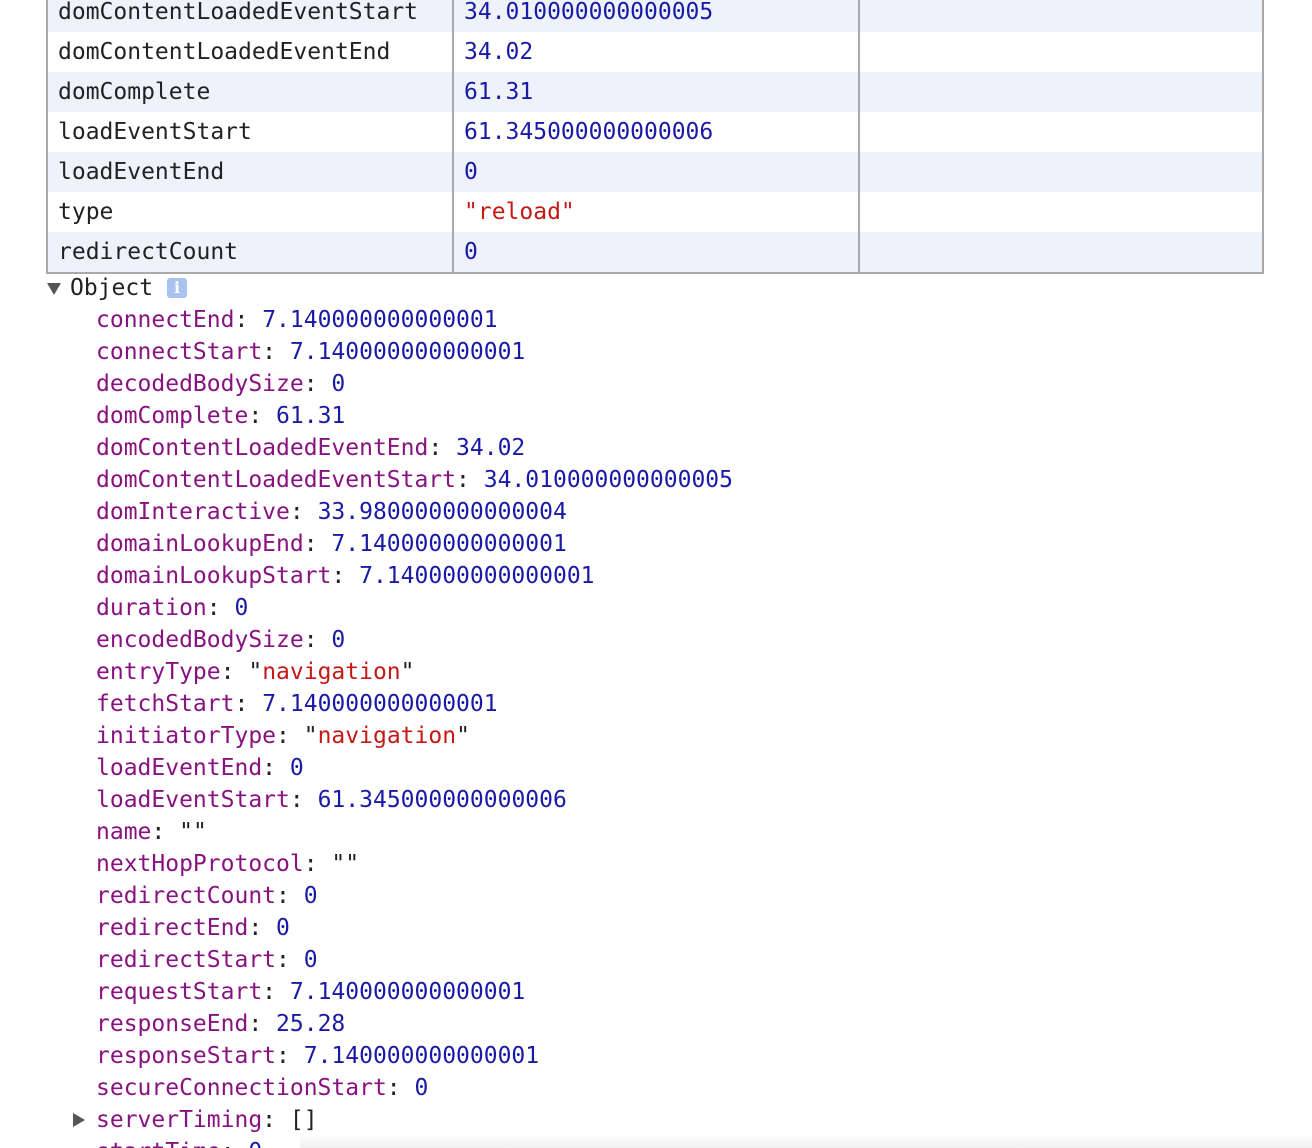 Image resolution: width=1312 pixels, height=1148 pixels. I want to click on table-row: domContentLoadedEventEnd 34.02, so click(655, 52).